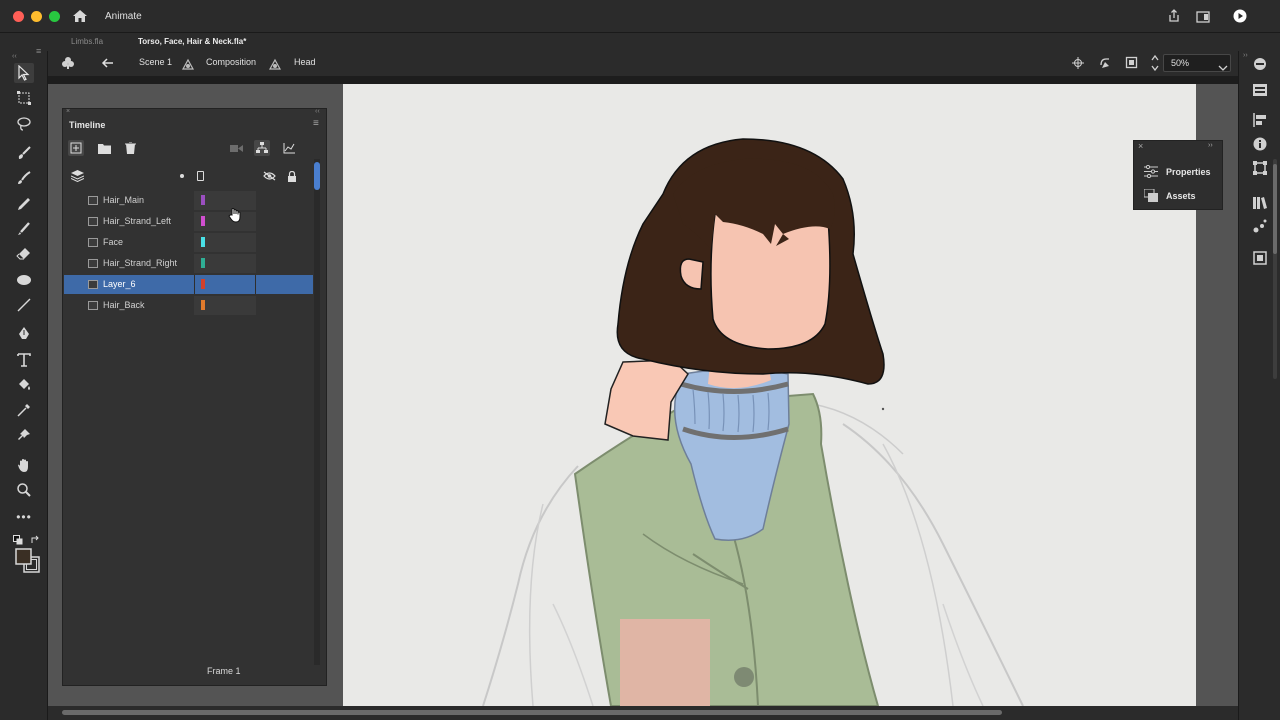 The image size is (1280, 720). Describe the element at coordinates (24, 229) in the screenshot. I see `fluid-brush-tool-icon` at that location.